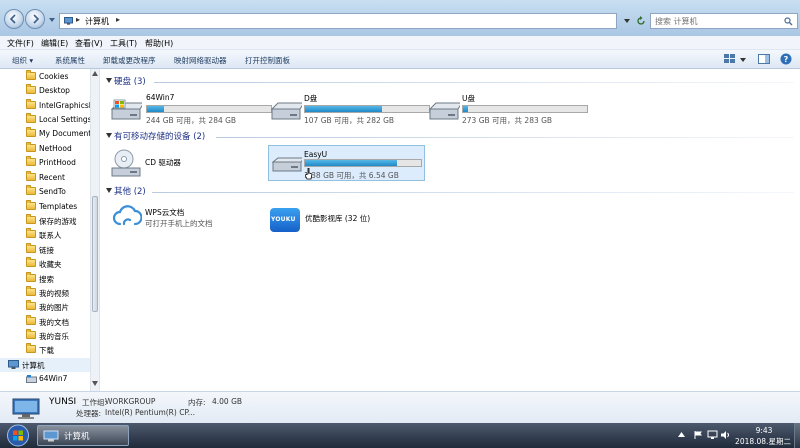 The width and height of the screenshot is (800, 448). Describe the element at coordinates (764, 59) in the screenshot. I see `preview-pane-icon` at that location.